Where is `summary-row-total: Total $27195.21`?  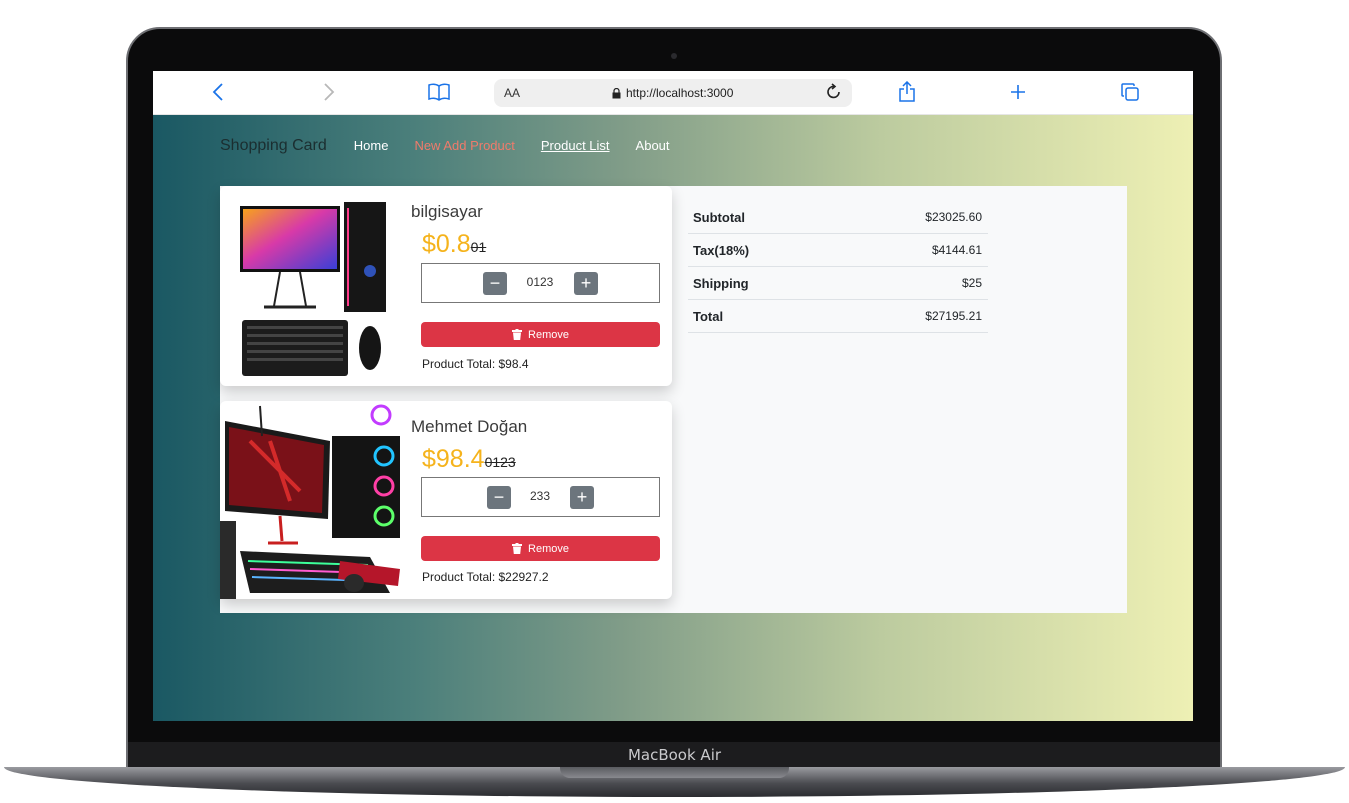
summary-row-total: Total $27195.21 is located at coordinates (838, 316).